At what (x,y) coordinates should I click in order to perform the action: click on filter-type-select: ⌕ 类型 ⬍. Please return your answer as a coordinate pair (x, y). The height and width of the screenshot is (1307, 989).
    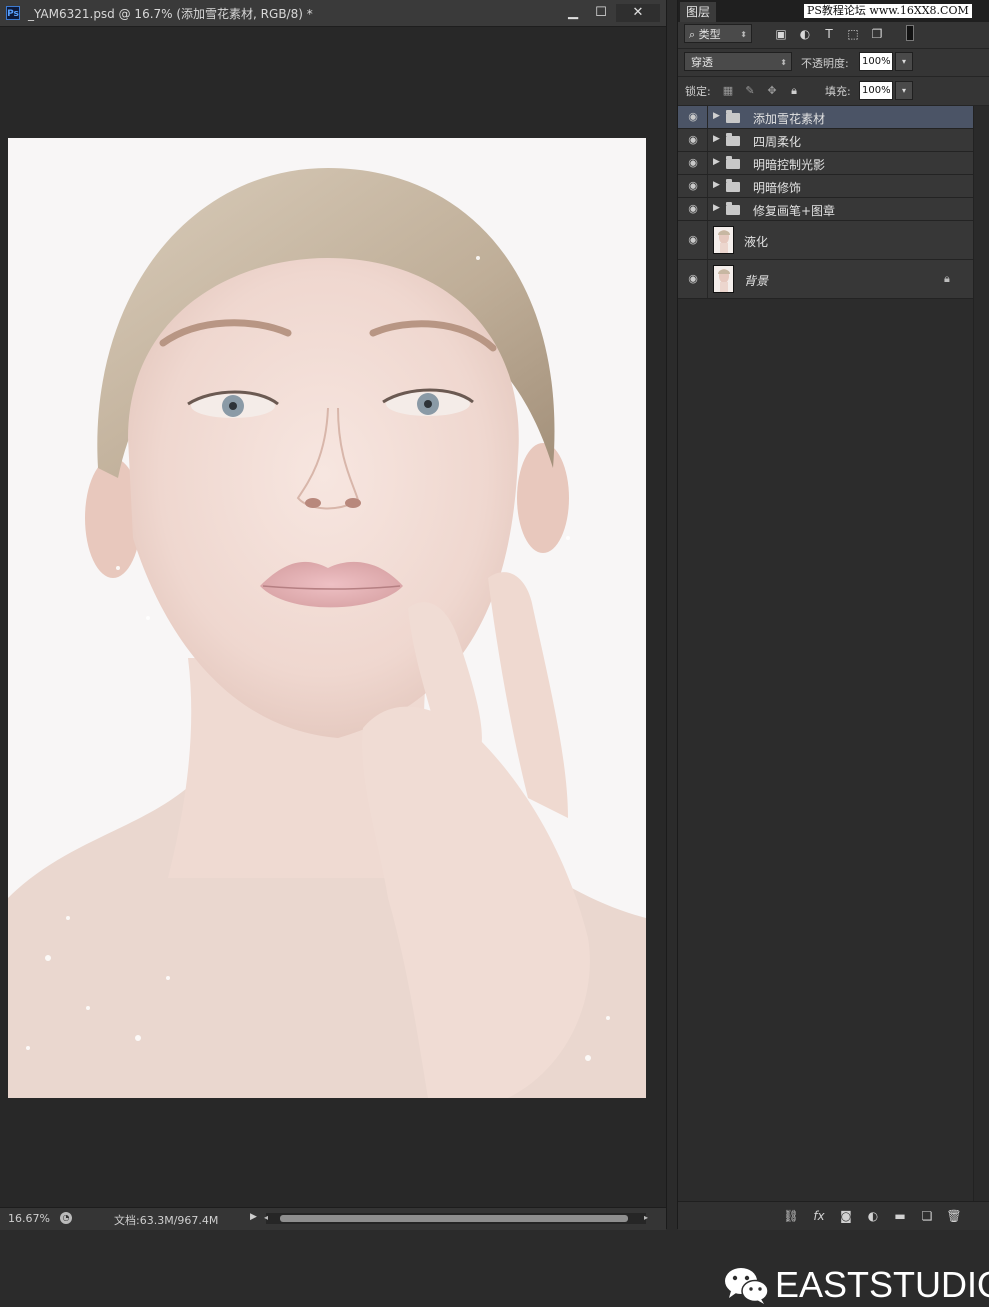
    Looking at the image, I should click on (718, 33).